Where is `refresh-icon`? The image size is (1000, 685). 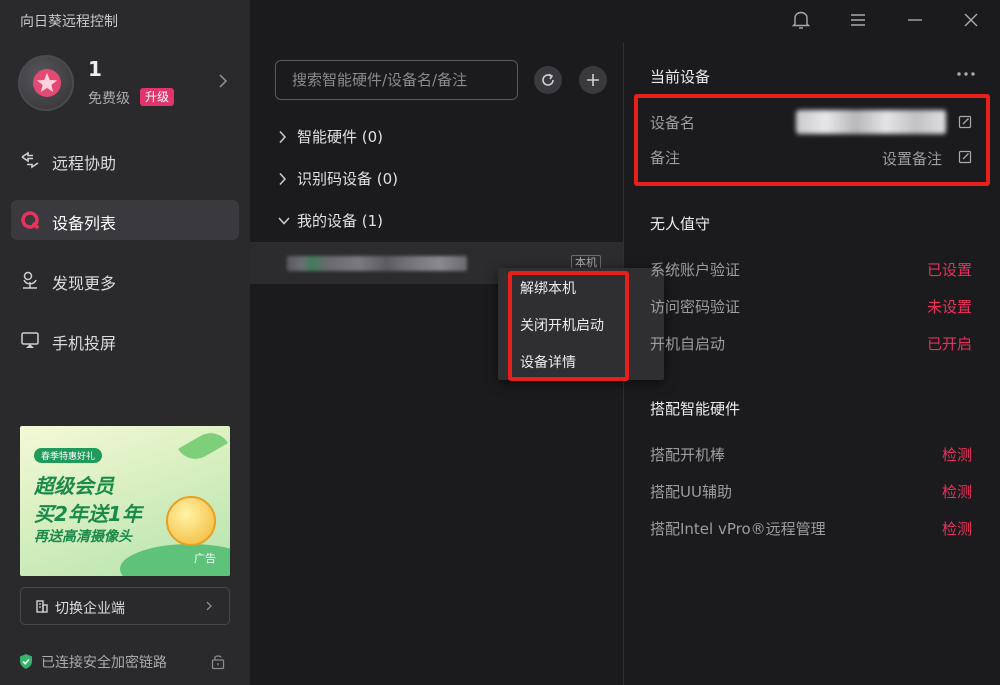
refresh-icon is located at coordinates (548, 79).